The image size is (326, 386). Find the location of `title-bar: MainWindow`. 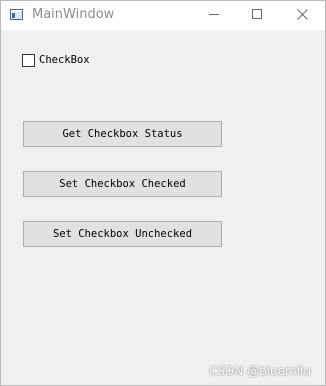

title-bar: MainWindow is located at coordinates (163, 15).